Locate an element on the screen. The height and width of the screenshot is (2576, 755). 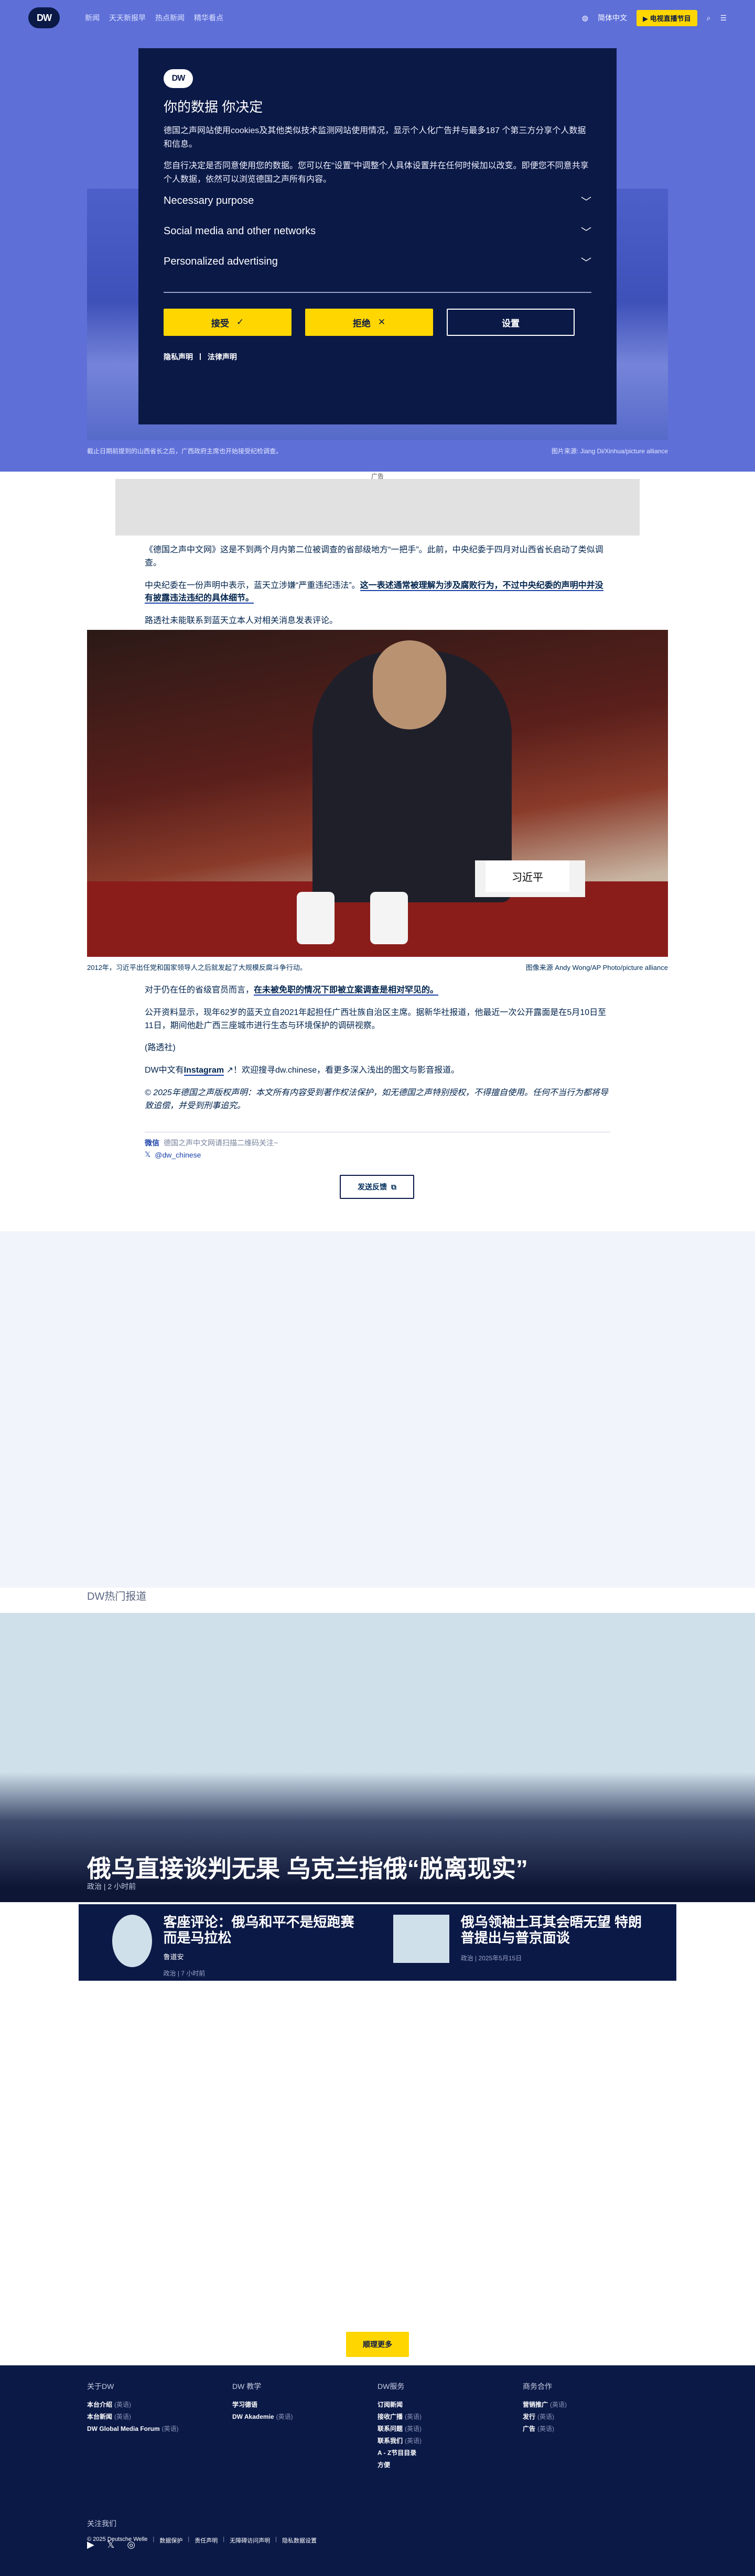
paragraph: 路透社未能联系到蓝天立本人对相关消息发表评论。 is located at coordinates (241, 621).